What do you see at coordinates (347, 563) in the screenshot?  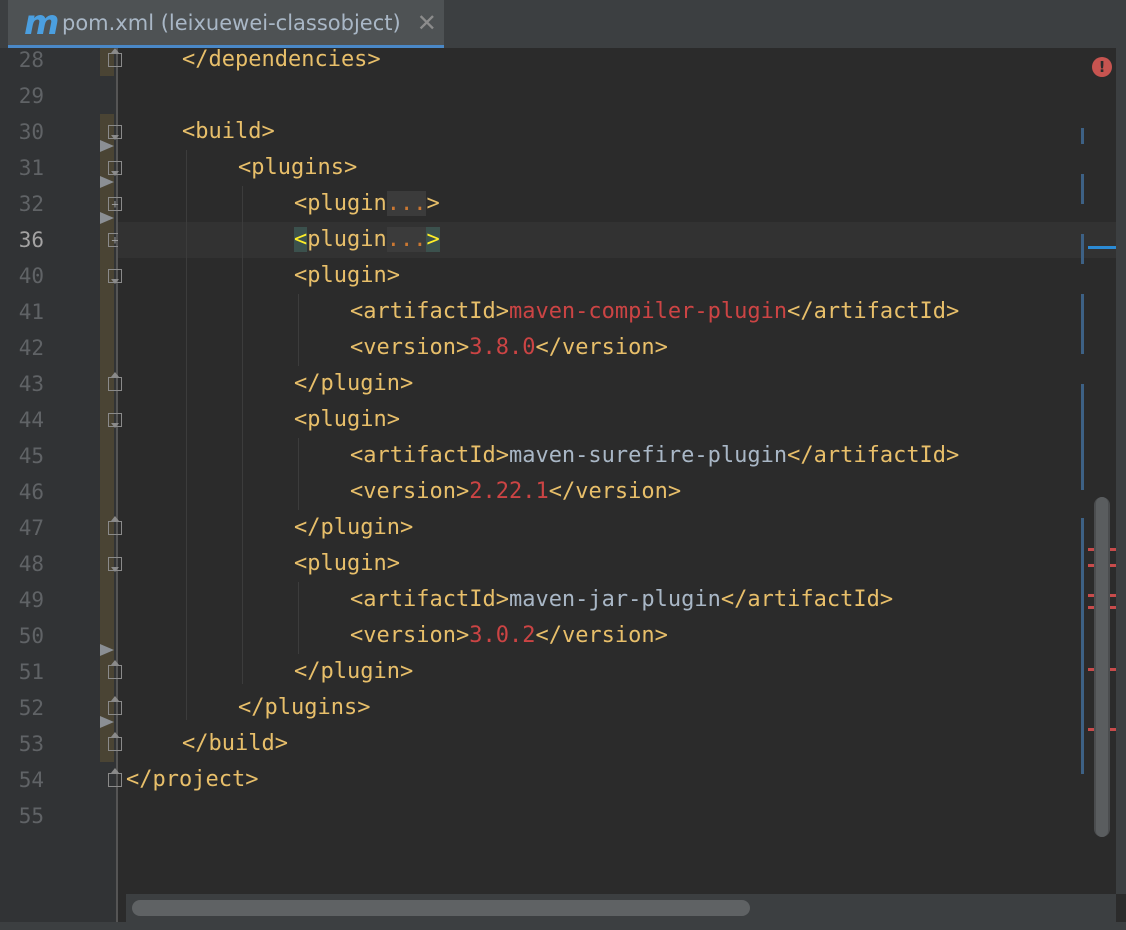 I see `code-line-48: <plugin>` at bounding box center [347, 563].